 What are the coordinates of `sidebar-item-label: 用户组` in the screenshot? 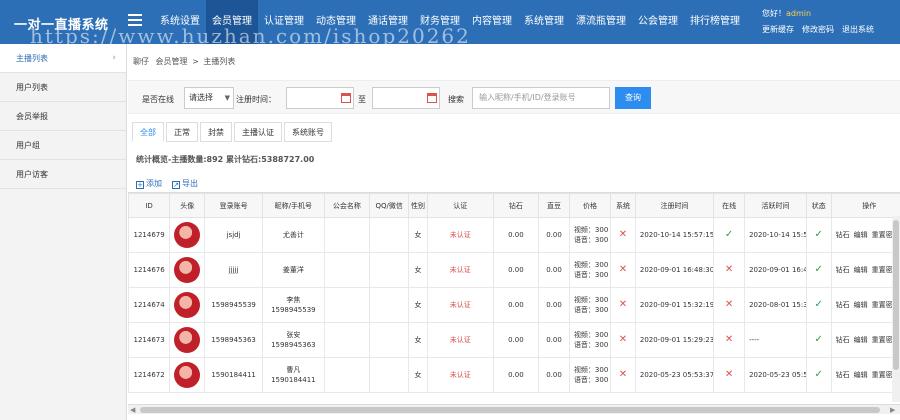 It's located at (28, 145).